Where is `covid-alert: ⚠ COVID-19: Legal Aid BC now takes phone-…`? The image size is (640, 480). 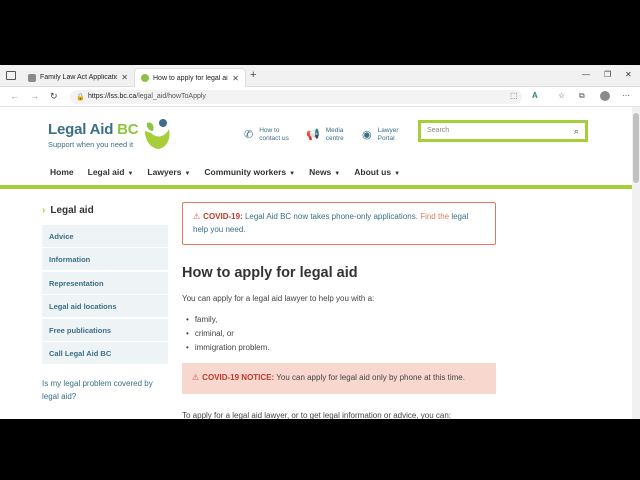
covid-alert: ⚠ COVID-19: Legal Aid BC now takes phone-… is located at coordinates (339, 223).